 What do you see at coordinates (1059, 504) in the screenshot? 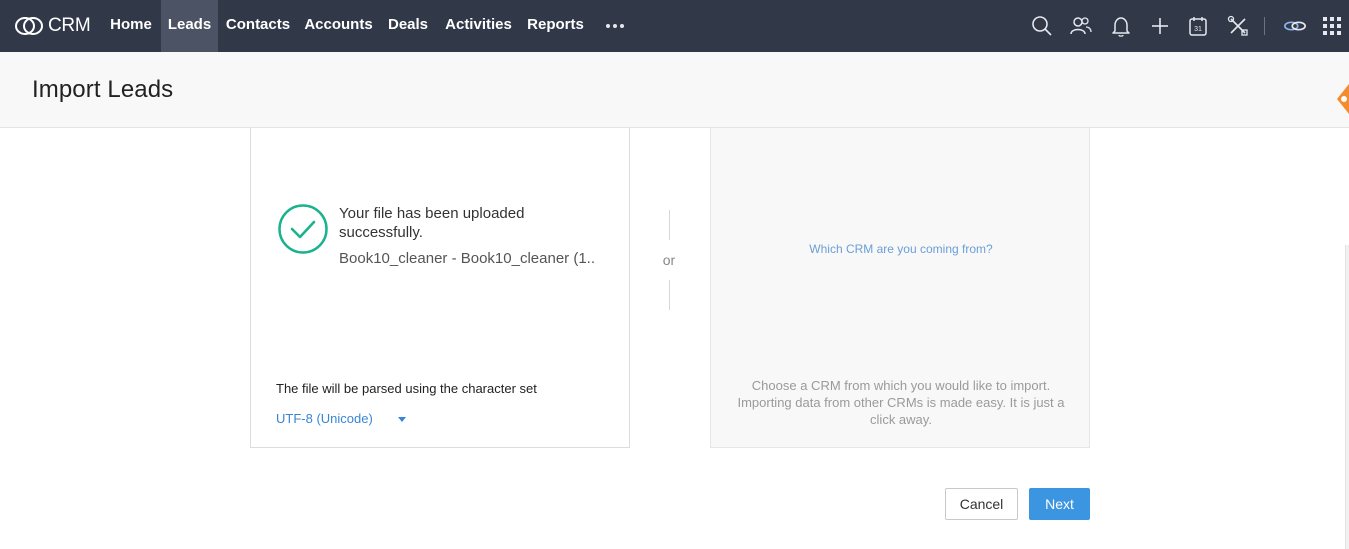
I see `next-button: Next` at bounding box center [1059, 504].